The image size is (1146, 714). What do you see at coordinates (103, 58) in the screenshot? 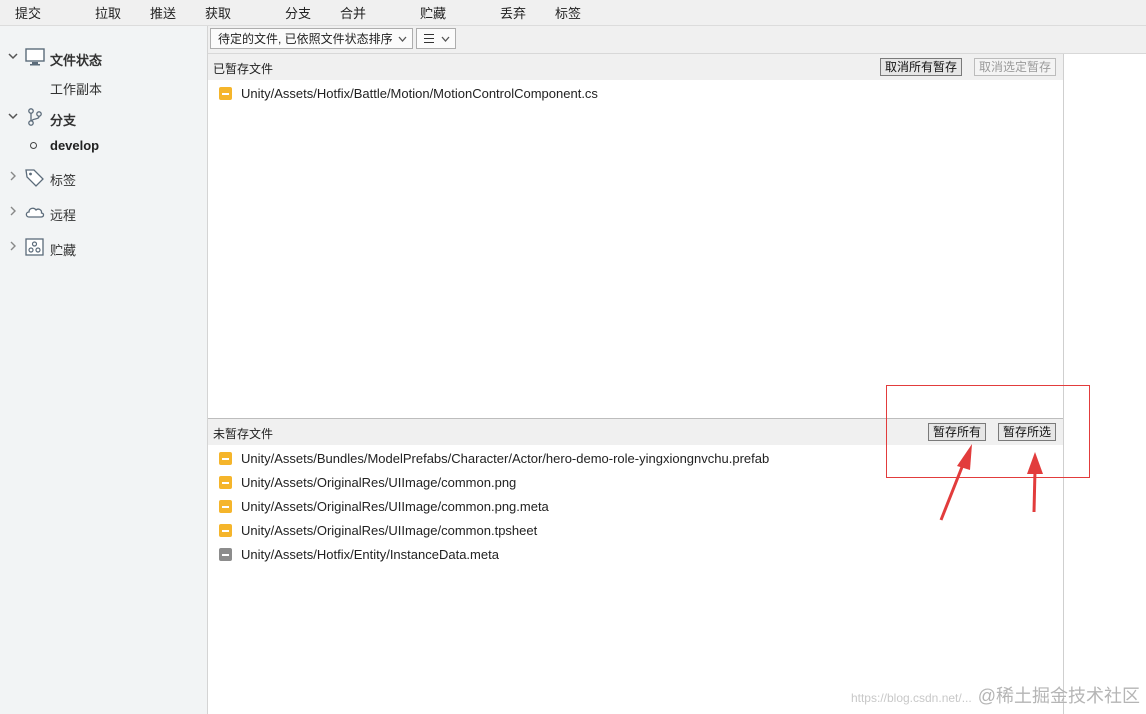
I see `sidebar-section-file-status: 文件状态` at bounding box center [103, 58].